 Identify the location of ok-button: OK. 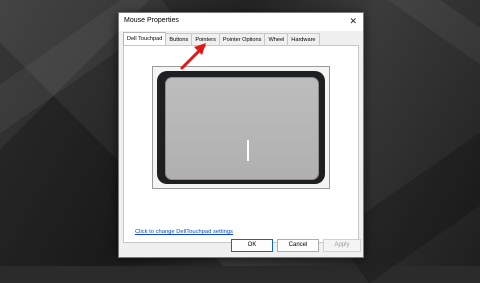
(252, 245).